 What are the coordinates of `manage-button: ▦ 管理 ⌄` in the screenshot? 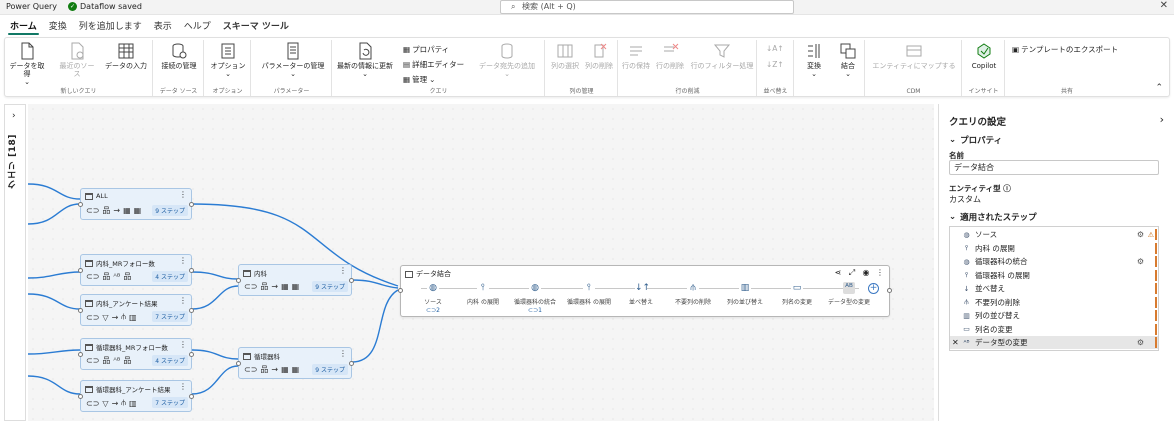 It's located at (419, 79).